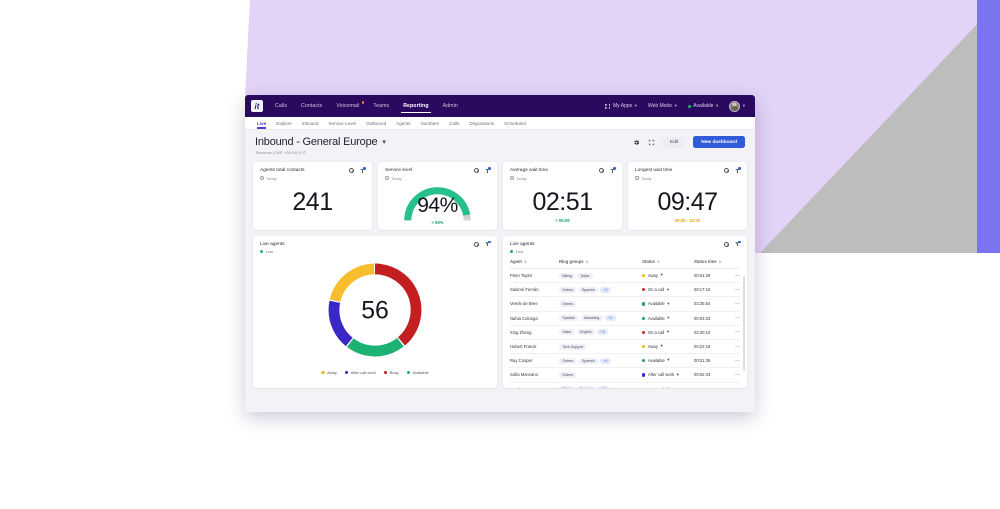 The width and height of the screenshot is (1000, 509). What do you see at coordinates (713, 264) in the screenshot?
I see `column-status-time: Status time ⇅` at bounding box center [713, 264].